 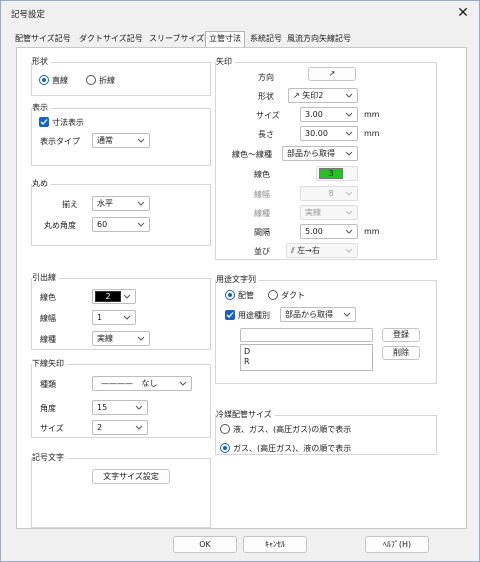 I want to click on arrow-color-swatch: 3, so click(x=331, y=173).